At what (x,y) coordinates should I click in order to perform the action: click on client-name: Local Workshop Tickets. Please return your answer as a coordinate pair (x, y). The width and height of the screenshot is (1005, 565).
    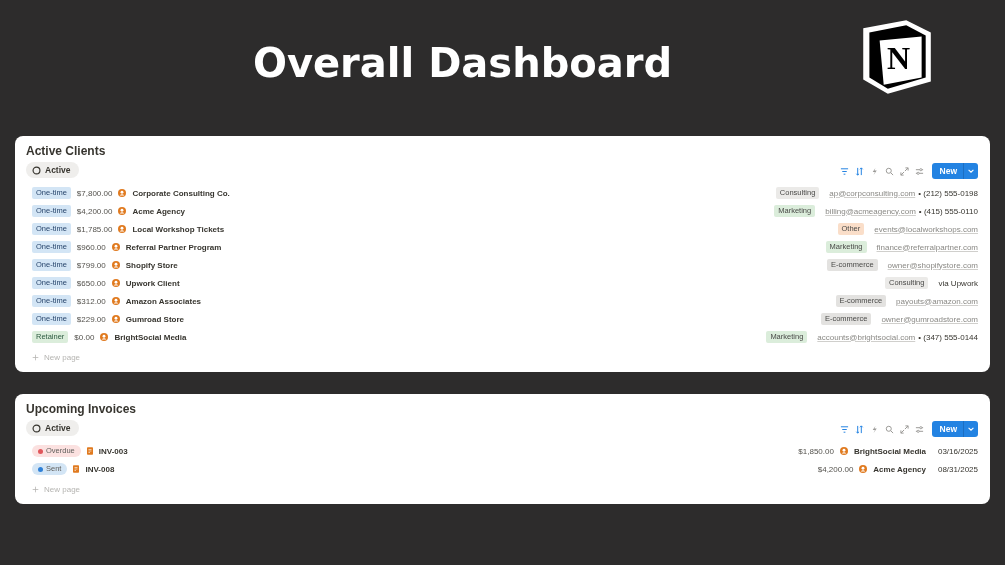
    Looking at the image, I should click on (178, 229).